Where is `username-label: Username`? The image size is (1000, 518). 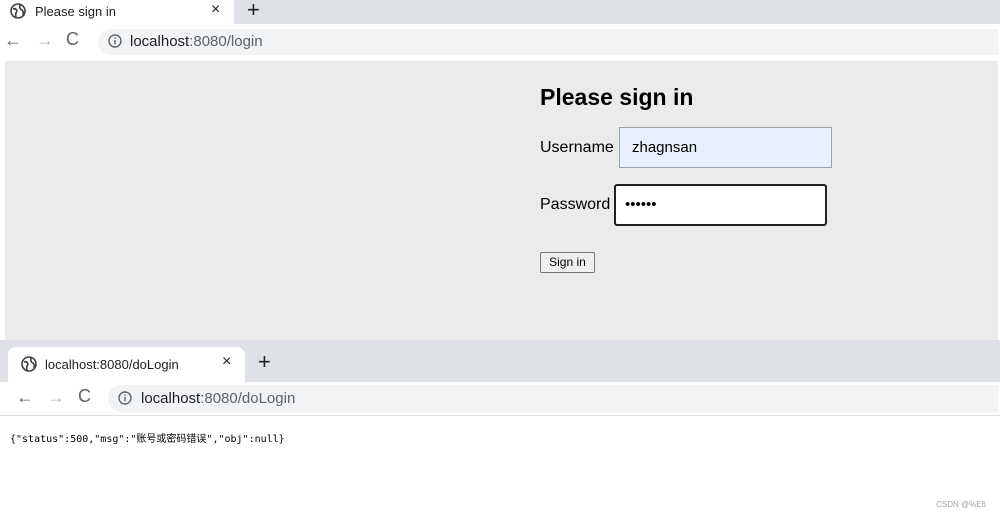 username-label: Username is located at coordinates (577, 147).